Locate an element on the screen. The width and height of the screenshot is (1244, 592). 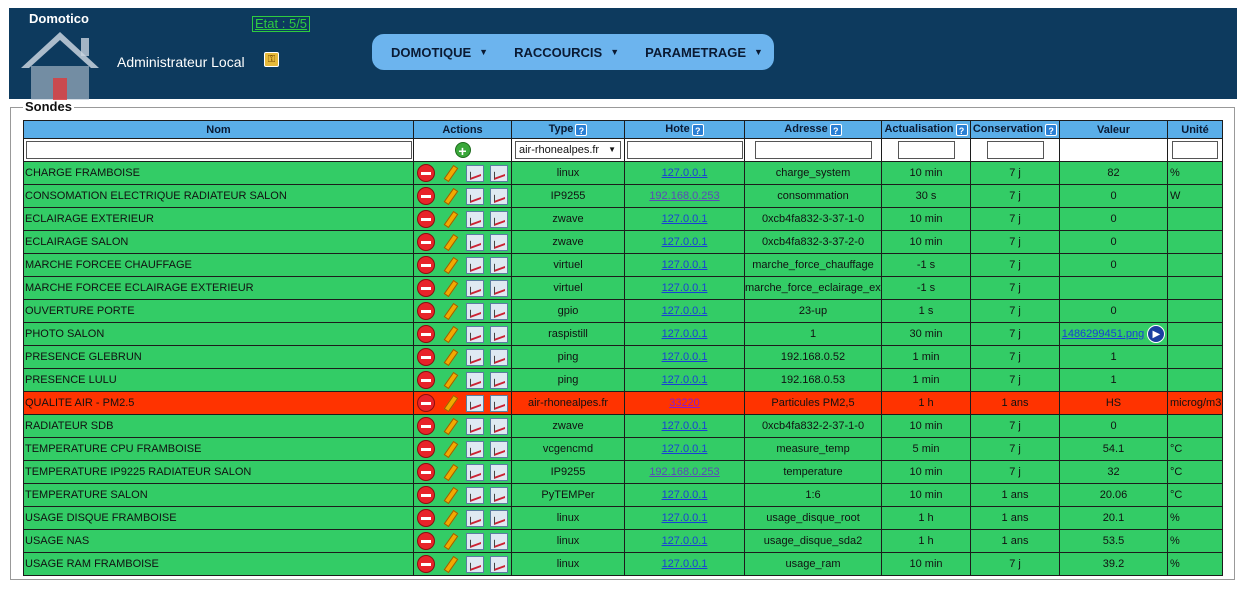
filter-unite-input is located at coordinates (1195, 150).